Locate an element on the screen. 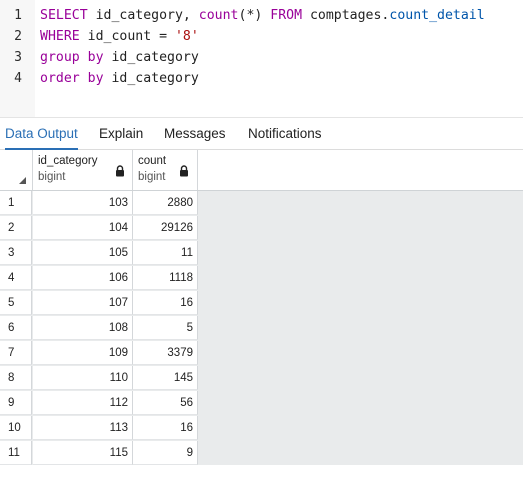 The width and height of the screenshot is (523, 479). code-token: FROM is located at coordinates (286, 15).